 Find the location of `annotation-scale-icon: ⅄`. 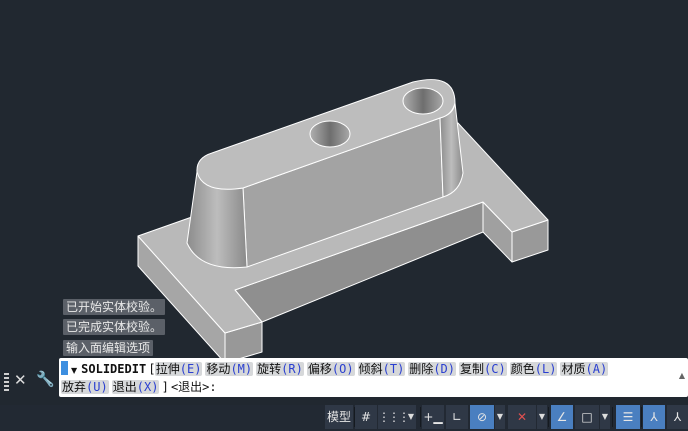

annotation-scale-icon: ⅄ is located at coordinates (677, 417).